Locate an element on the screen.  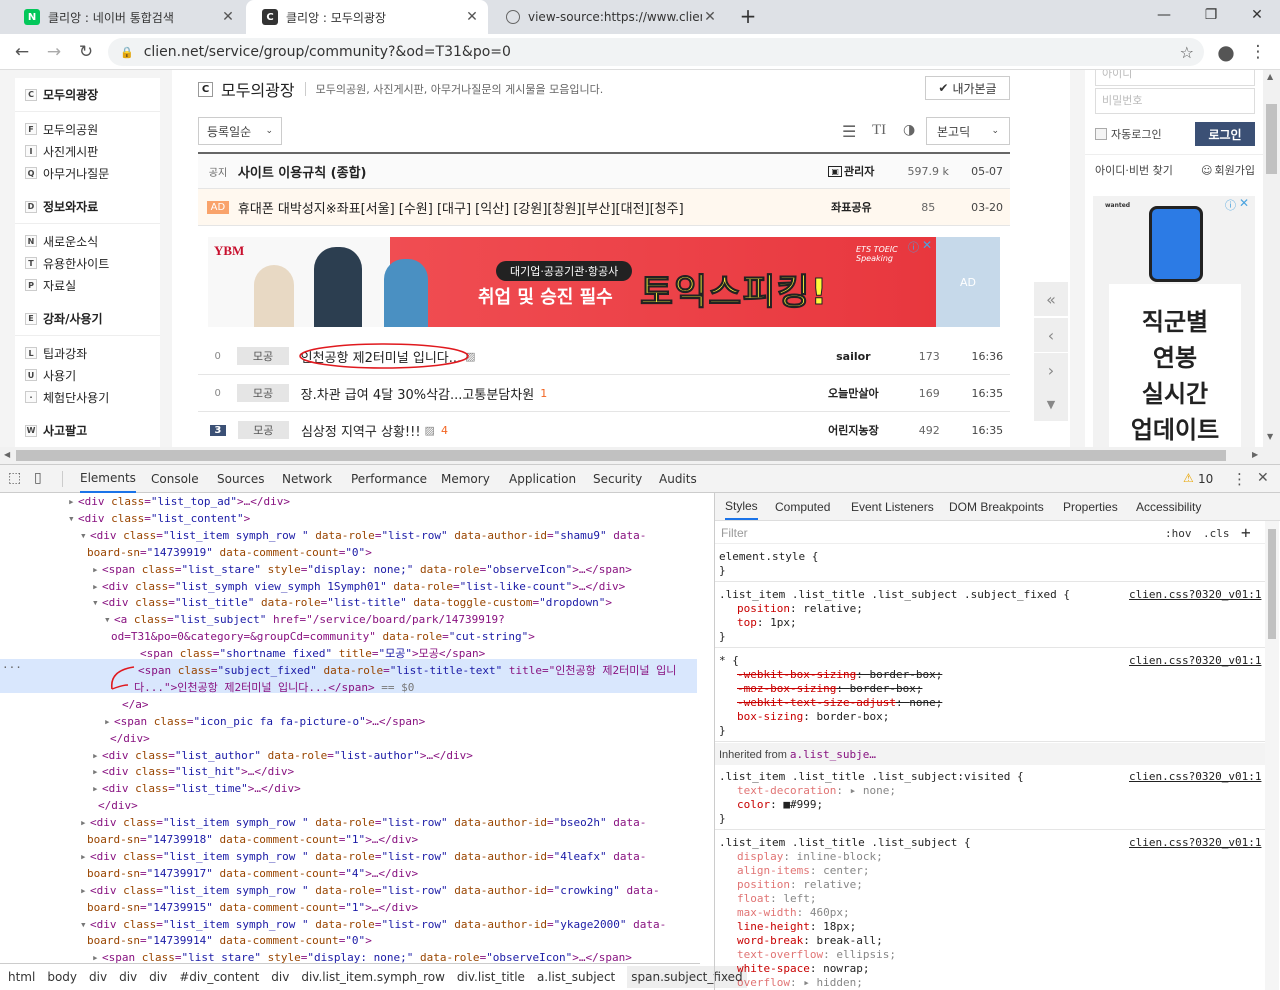
devtools-tab: Application is located at coordinates (542, 479).